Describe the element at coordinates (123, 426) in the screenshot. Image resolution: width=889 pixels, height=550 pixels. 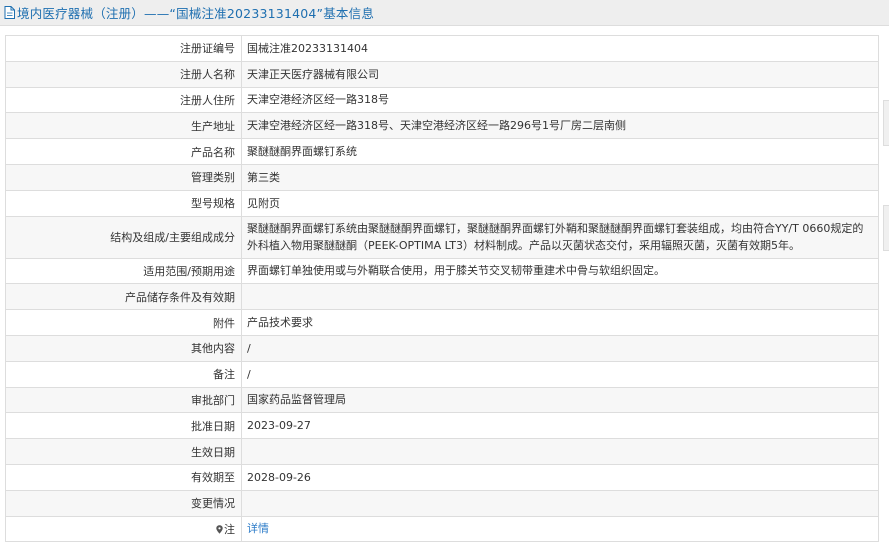
I see `row-label: 批准日期` at that location.